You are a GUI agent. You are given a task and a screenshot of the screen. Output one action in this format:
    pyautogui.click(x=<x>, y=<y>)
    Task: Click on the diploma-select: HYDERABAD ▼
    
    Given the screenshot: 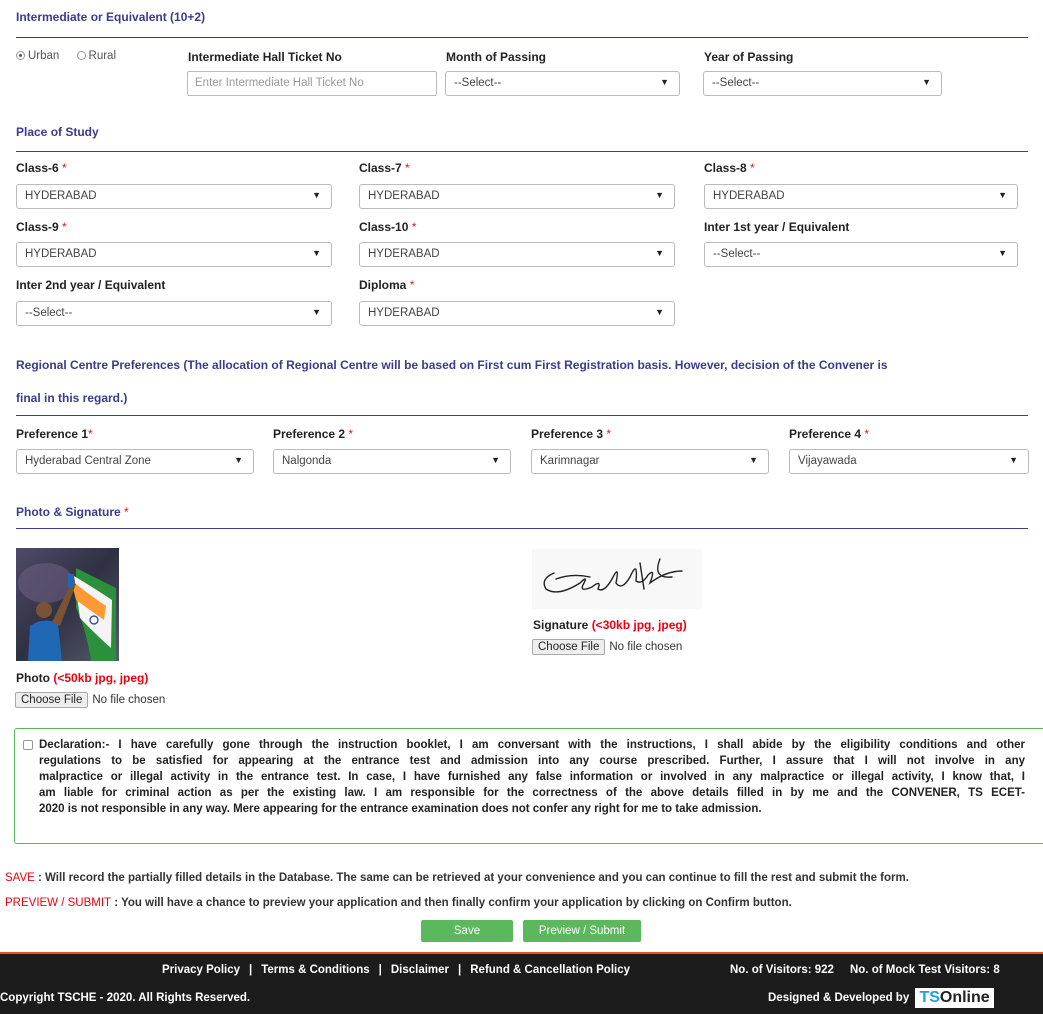 What is the action you would take?
    pyautogui.click(x=517, y=313)
    